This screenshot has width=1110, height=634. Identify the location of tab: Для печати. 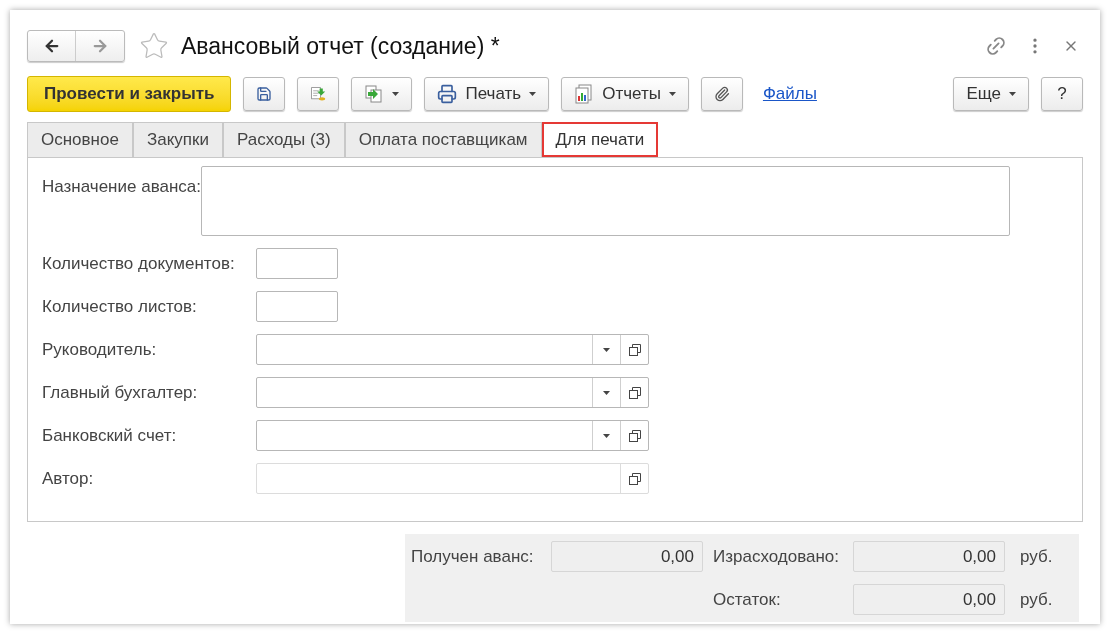
(600, 139).